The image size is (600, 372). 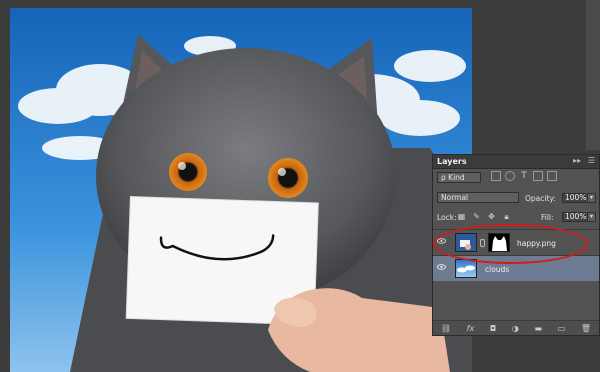 I want to click on filter-icons: T, so click(x=524, y=176).